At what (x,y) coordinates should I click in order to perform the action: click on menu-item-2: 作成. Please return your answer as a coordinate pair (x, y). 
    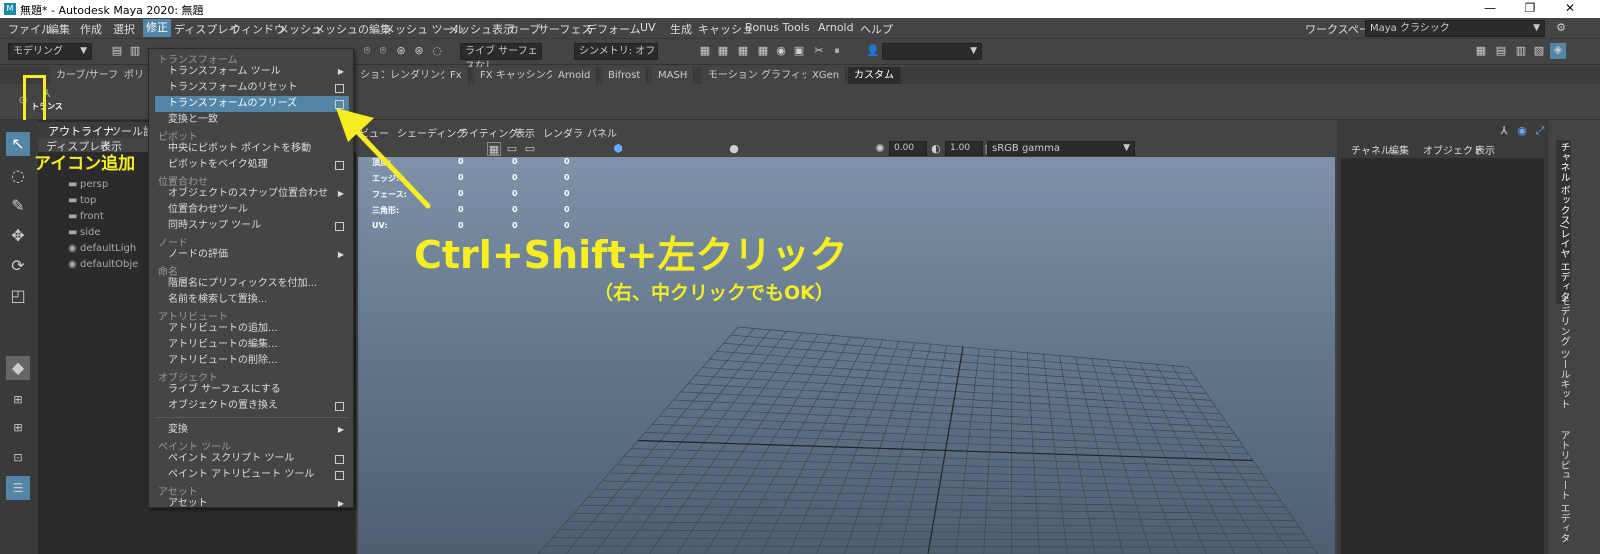
    Looking at the image, I should click on (91, 29).